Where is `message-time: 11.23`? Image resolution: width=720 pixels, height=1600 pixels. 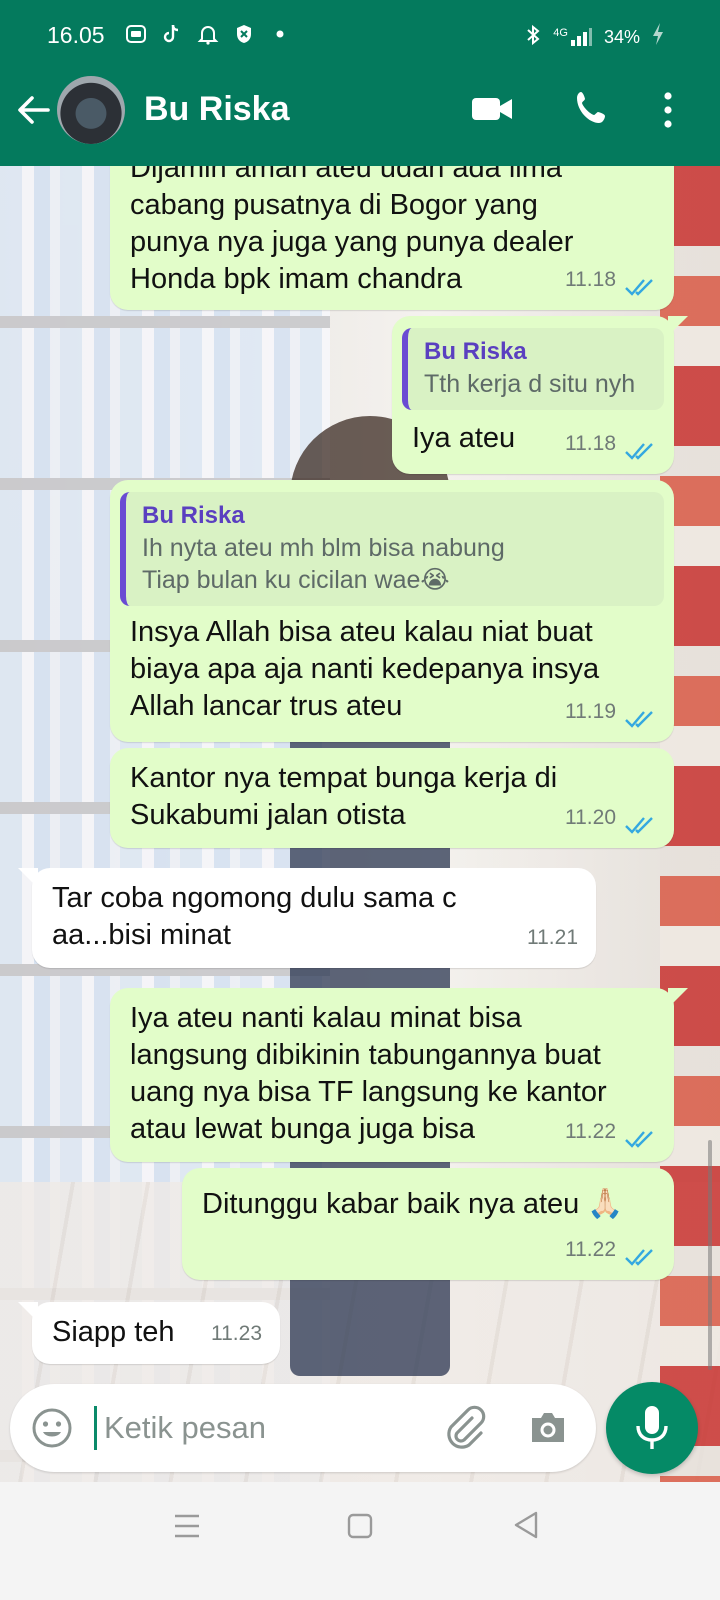 message-time: 11.23 is located at coordinates (236, 1333).